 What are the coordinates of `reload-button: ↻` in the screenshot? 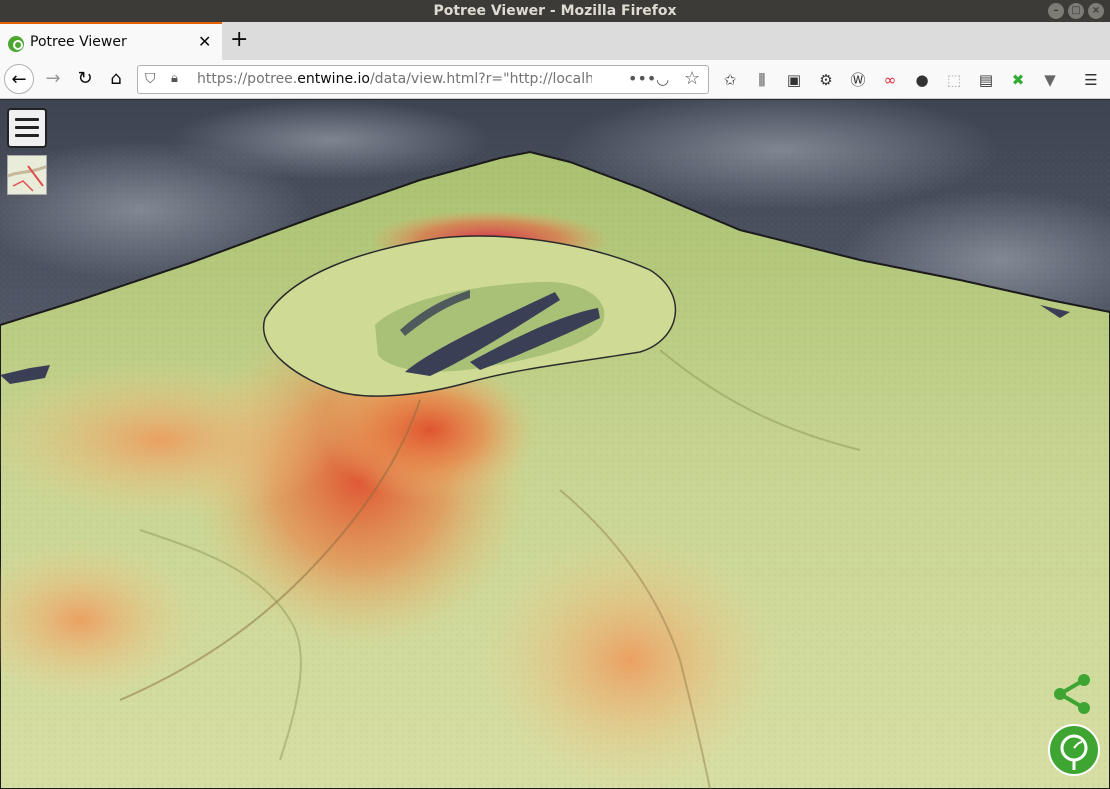 It's located at (85, 79).